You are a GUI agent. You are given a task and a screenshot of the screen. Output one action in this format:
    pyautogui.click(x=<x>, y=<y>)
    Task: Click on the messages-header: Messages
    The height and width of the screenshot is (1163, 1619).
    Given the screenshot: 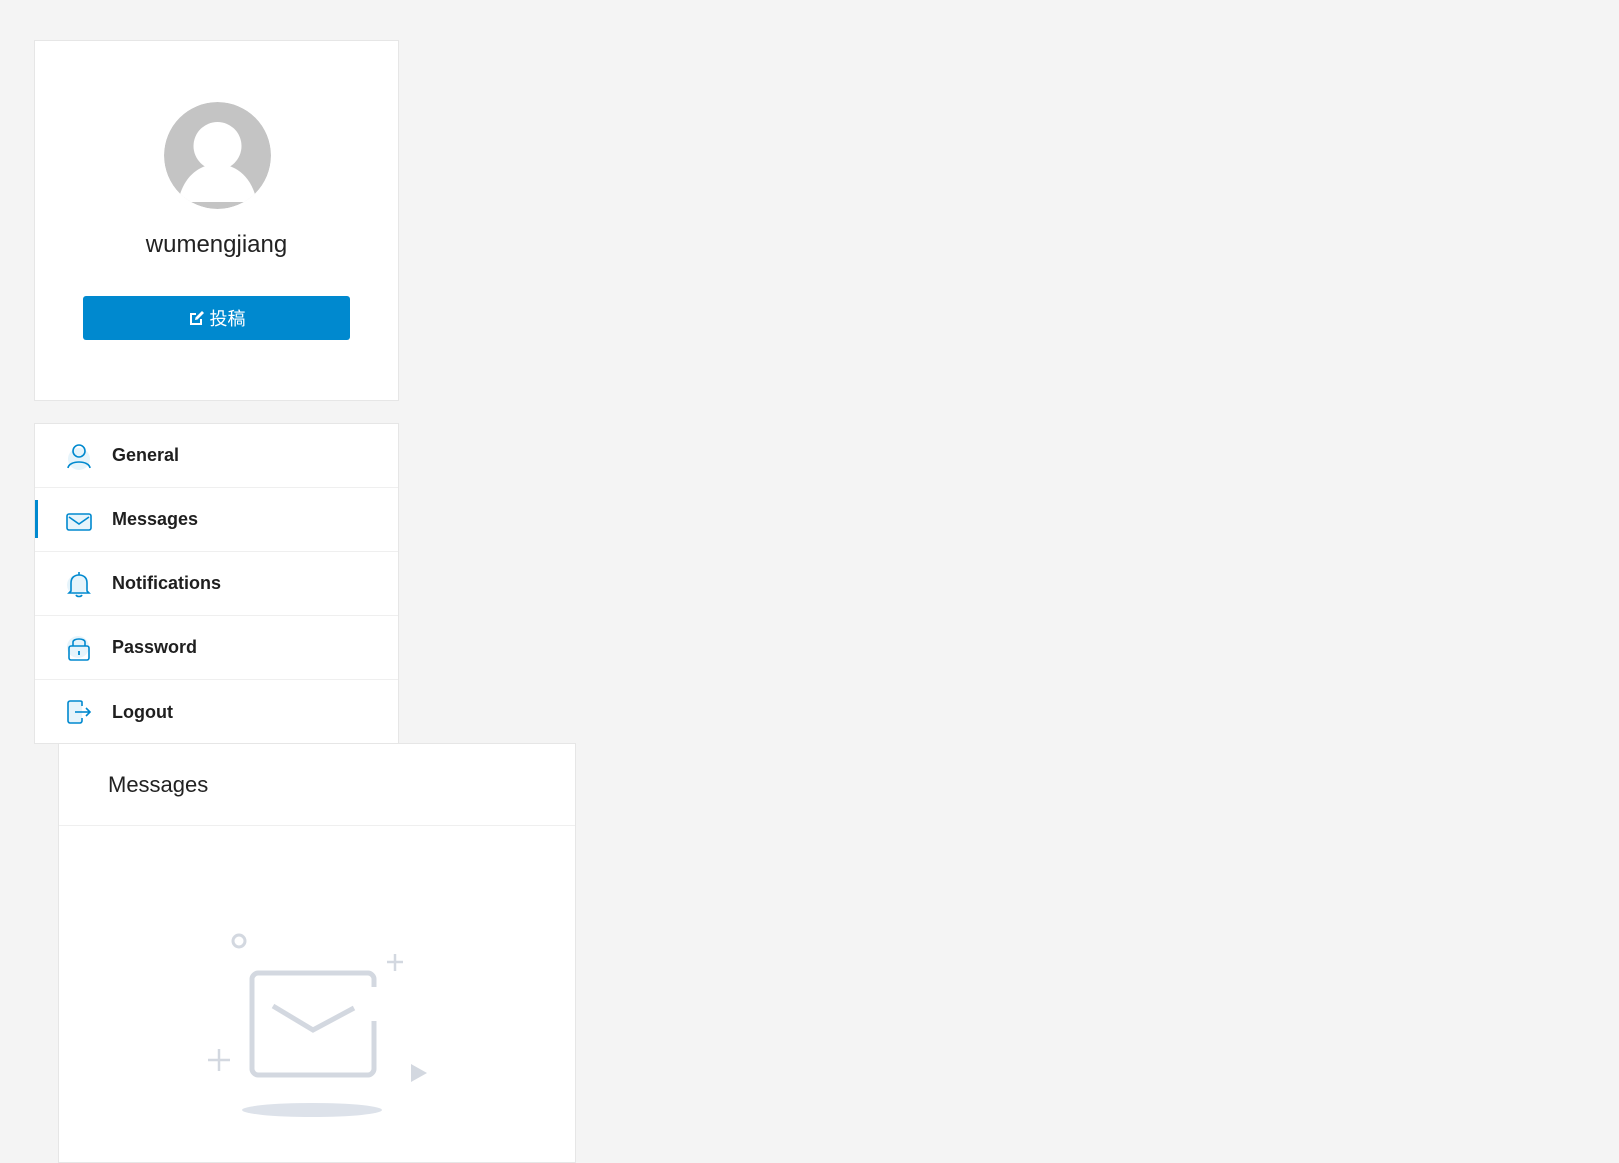 What is the action you would take?
    pyautogui.click(x=317, y=785)
    